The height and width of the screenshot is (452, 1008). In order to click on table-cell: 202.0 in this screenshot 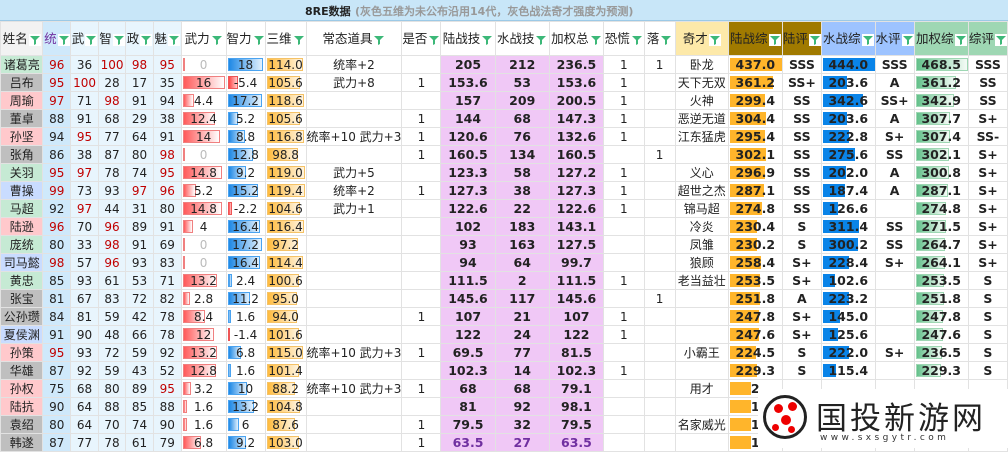, I will do `click(848, 172)`.